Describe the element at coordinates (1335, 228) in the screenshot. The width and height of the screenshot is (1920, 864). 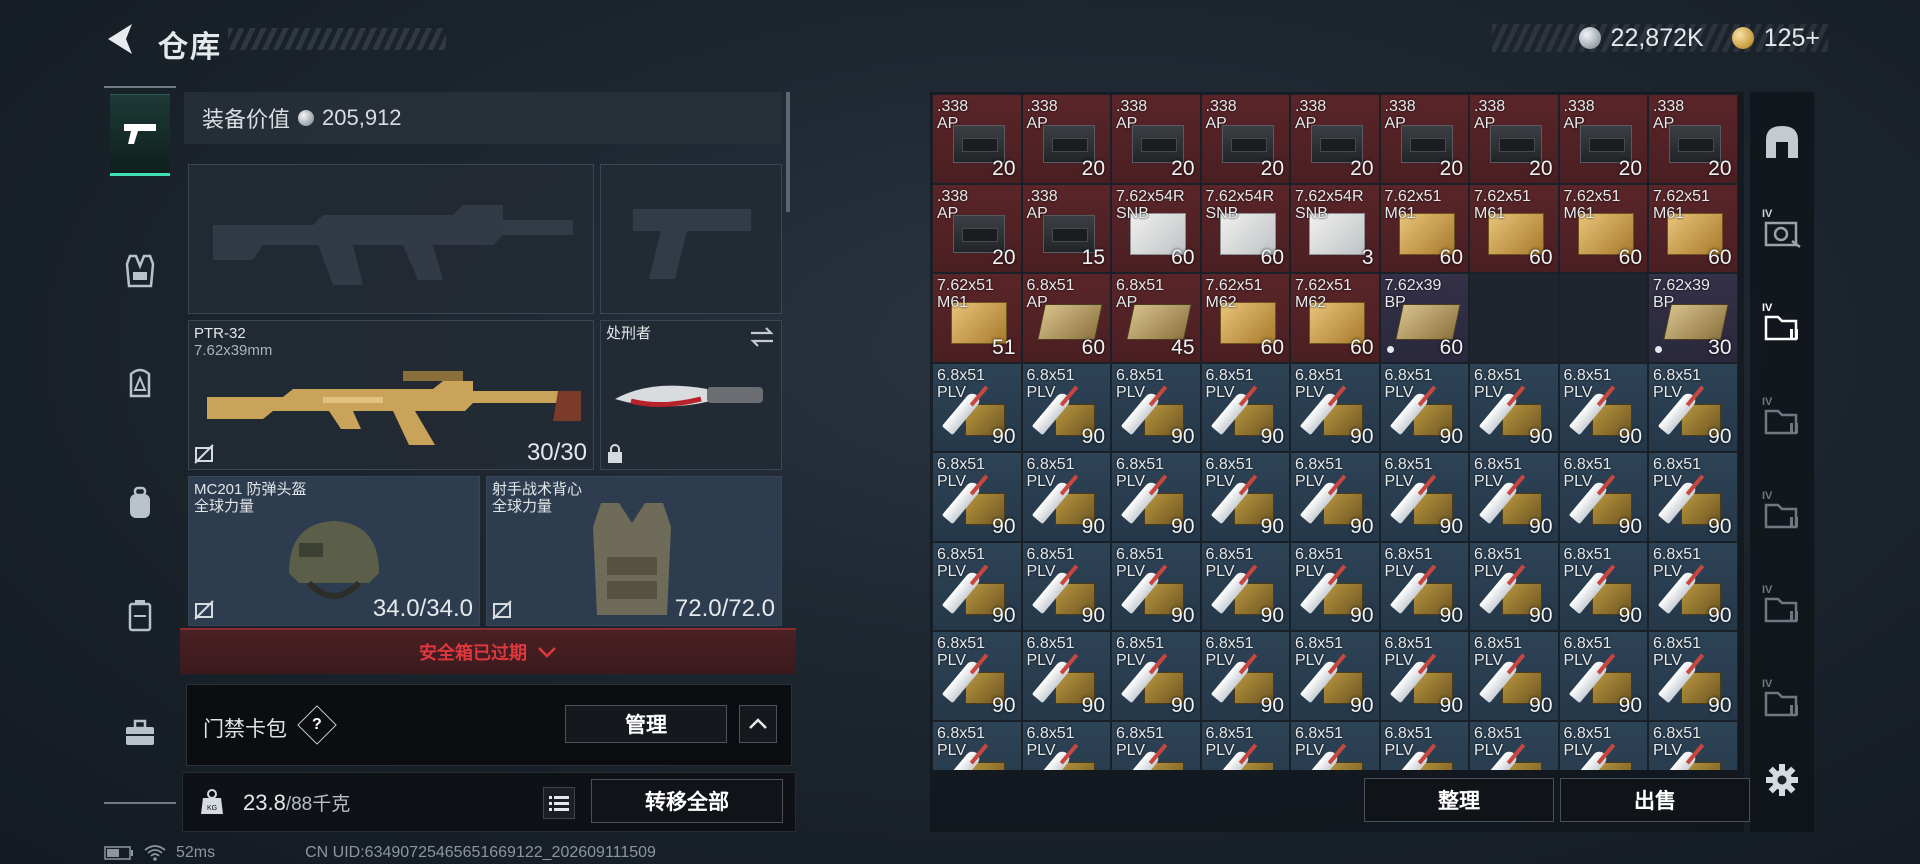
I see `inventory-item: 7.62x54R SNB 3` at that location.